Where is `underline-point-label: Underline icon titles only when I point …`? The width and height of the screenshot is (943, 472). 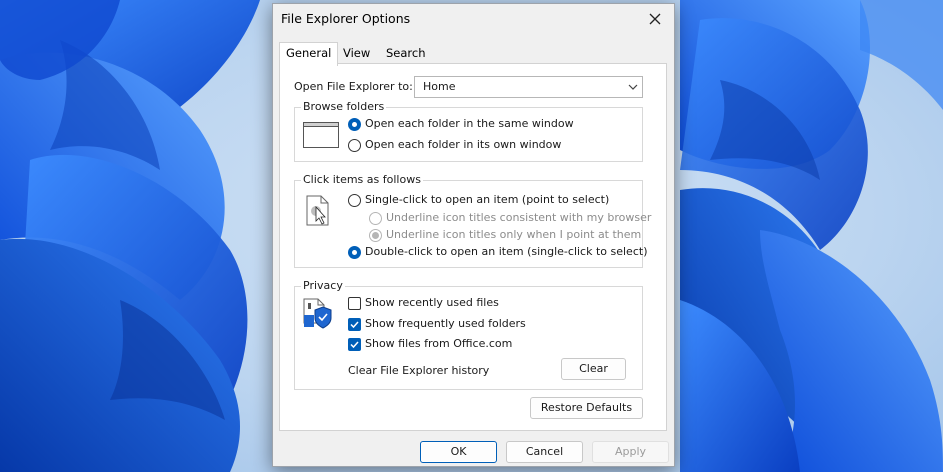 underline-point-label: Underline icon titles only when I point … is located at coordinates (514, 234).